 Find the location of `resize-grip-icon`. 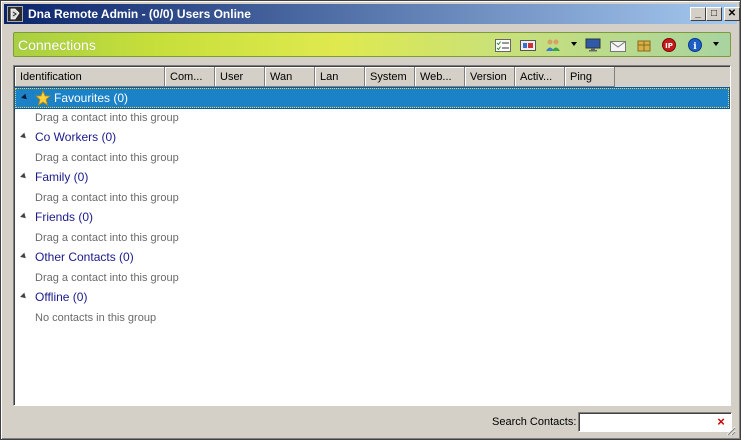

resize-grip-icon is located at coordinates (730, 430).